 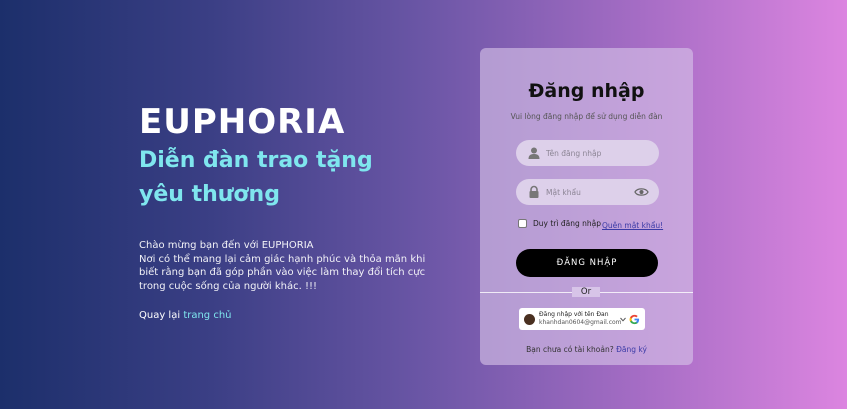 I want to click on username-input, so click(x=588, y=153).